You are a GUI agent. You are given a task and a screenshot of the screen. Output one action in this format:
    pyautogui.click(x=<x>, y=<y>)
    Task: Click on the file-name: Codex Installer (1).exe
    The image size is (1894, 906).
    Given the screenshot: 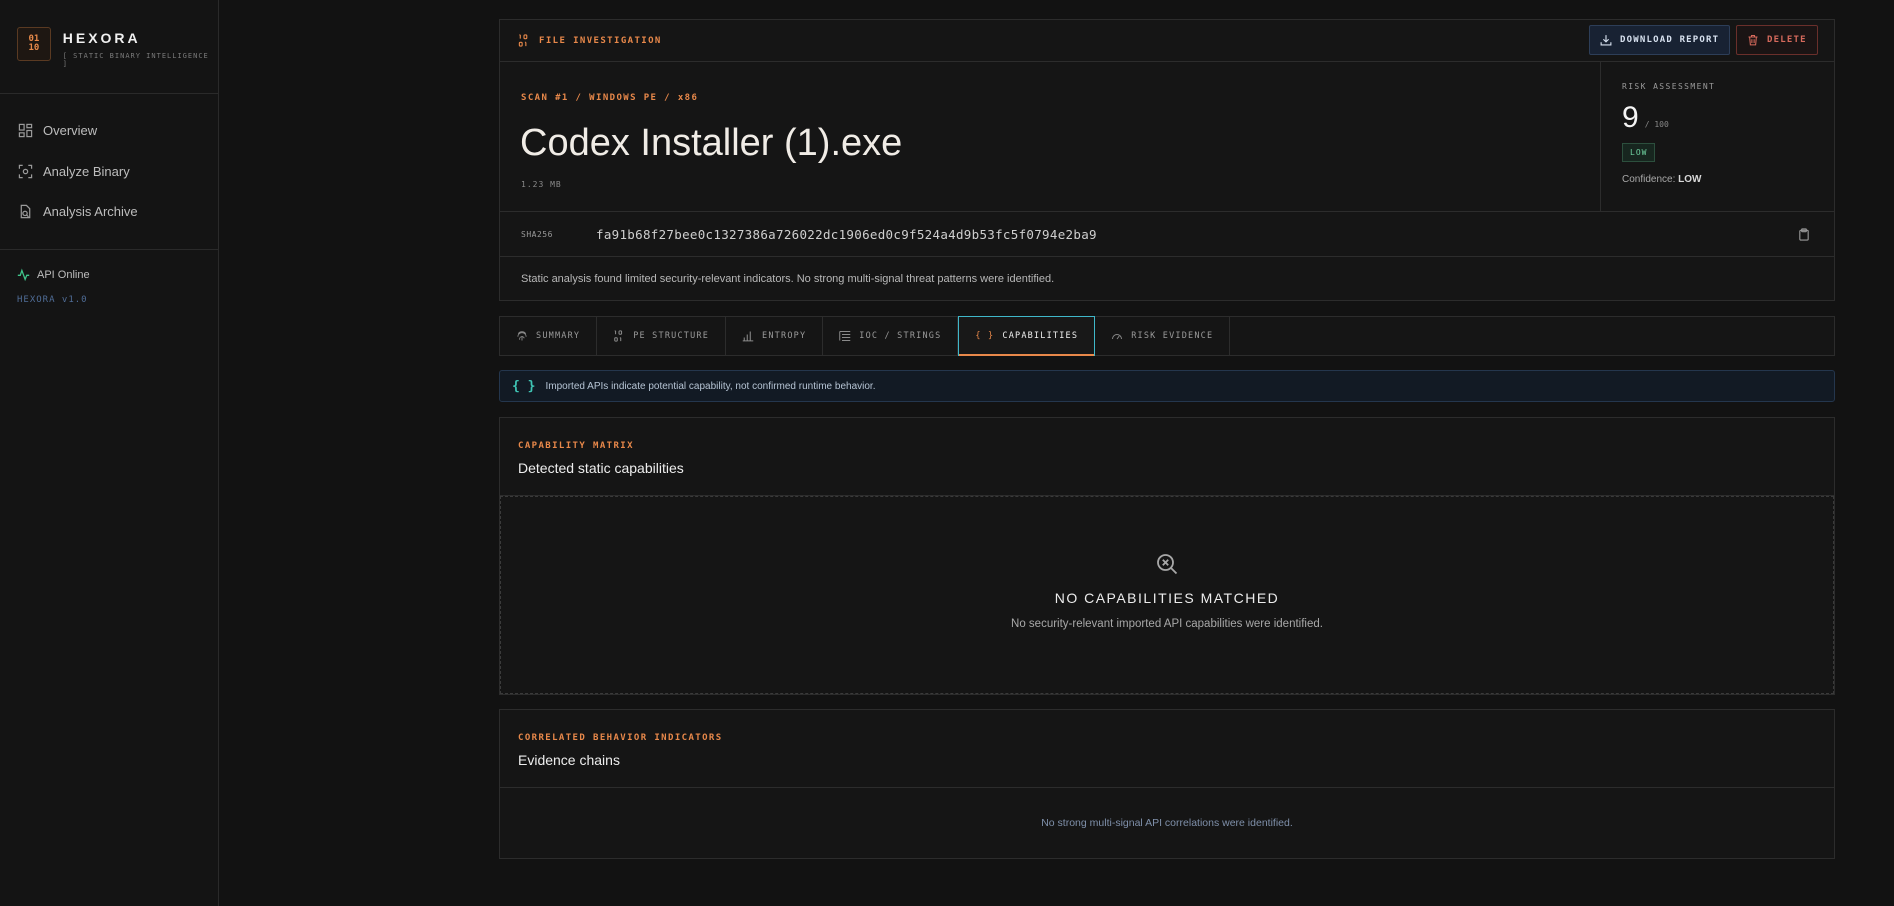 What is the action you would take?
    pyautogui.click(x=711, y=143)
    